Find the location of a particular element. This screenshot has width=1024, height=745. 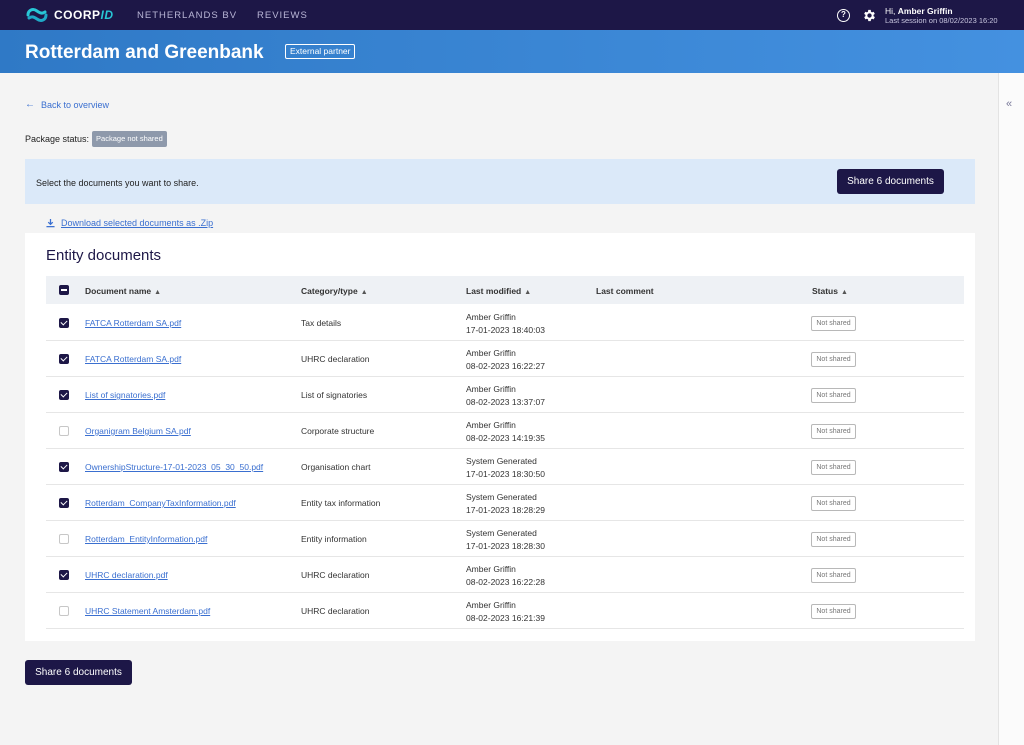

last-modified: Amber Griffin 08-02-2023 14:19:35 is located at coordinates (505, 431).